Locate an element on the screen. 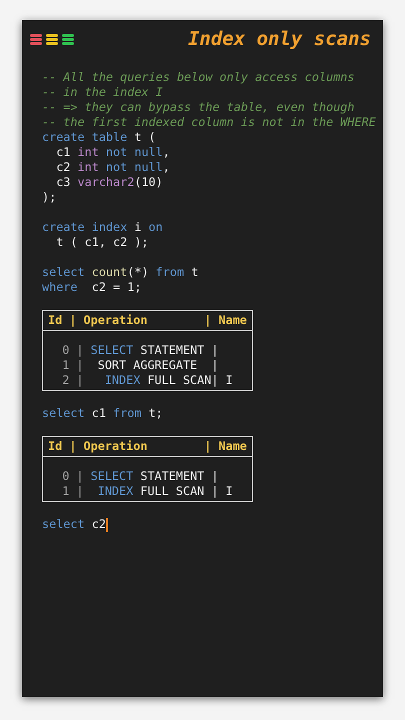 This screenshot has width=405, height=720. code-line: select count(*) from t is located at coordinates (121, 272).